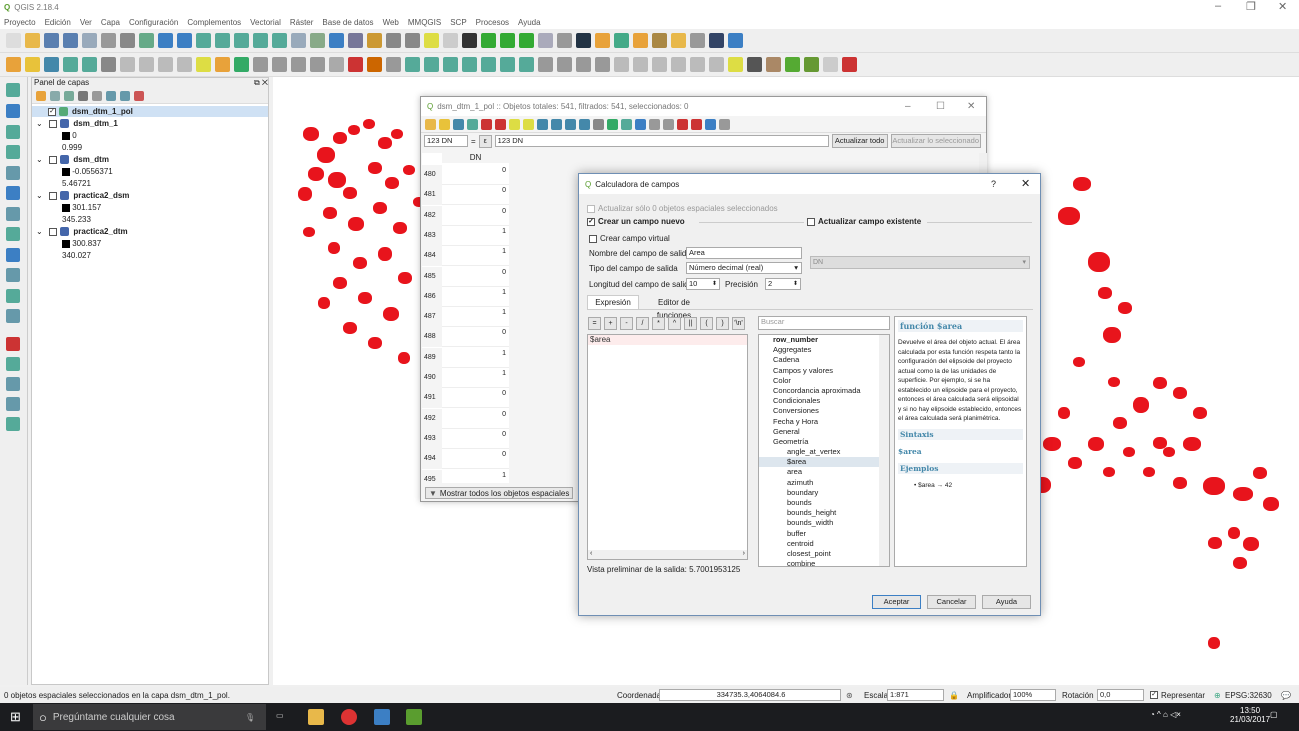  Describe the element at coordinates (432, 195) in the screenshot. I see `row-header: 481` at that location.